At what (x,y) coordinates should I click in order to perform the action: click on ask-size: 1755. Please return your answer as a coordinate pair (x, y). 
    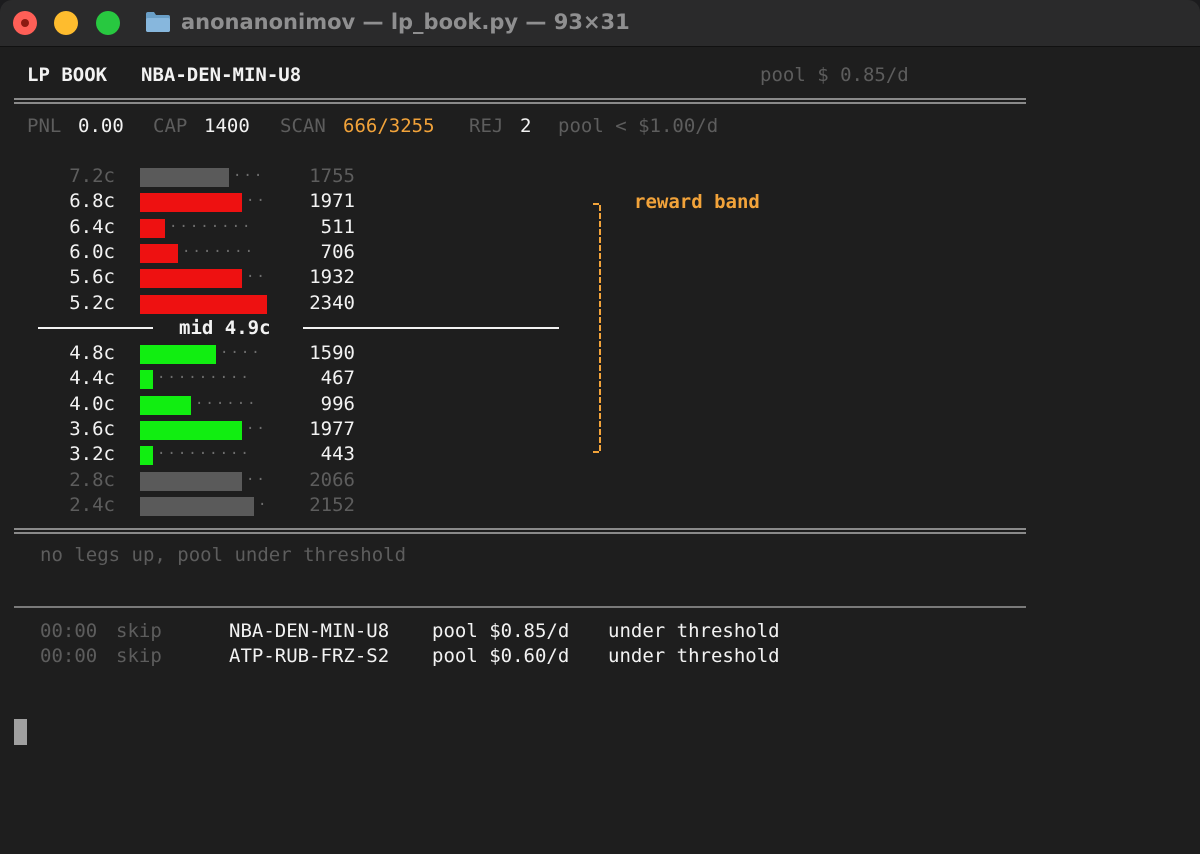
    Looking at the image, I should click on (332, 176).